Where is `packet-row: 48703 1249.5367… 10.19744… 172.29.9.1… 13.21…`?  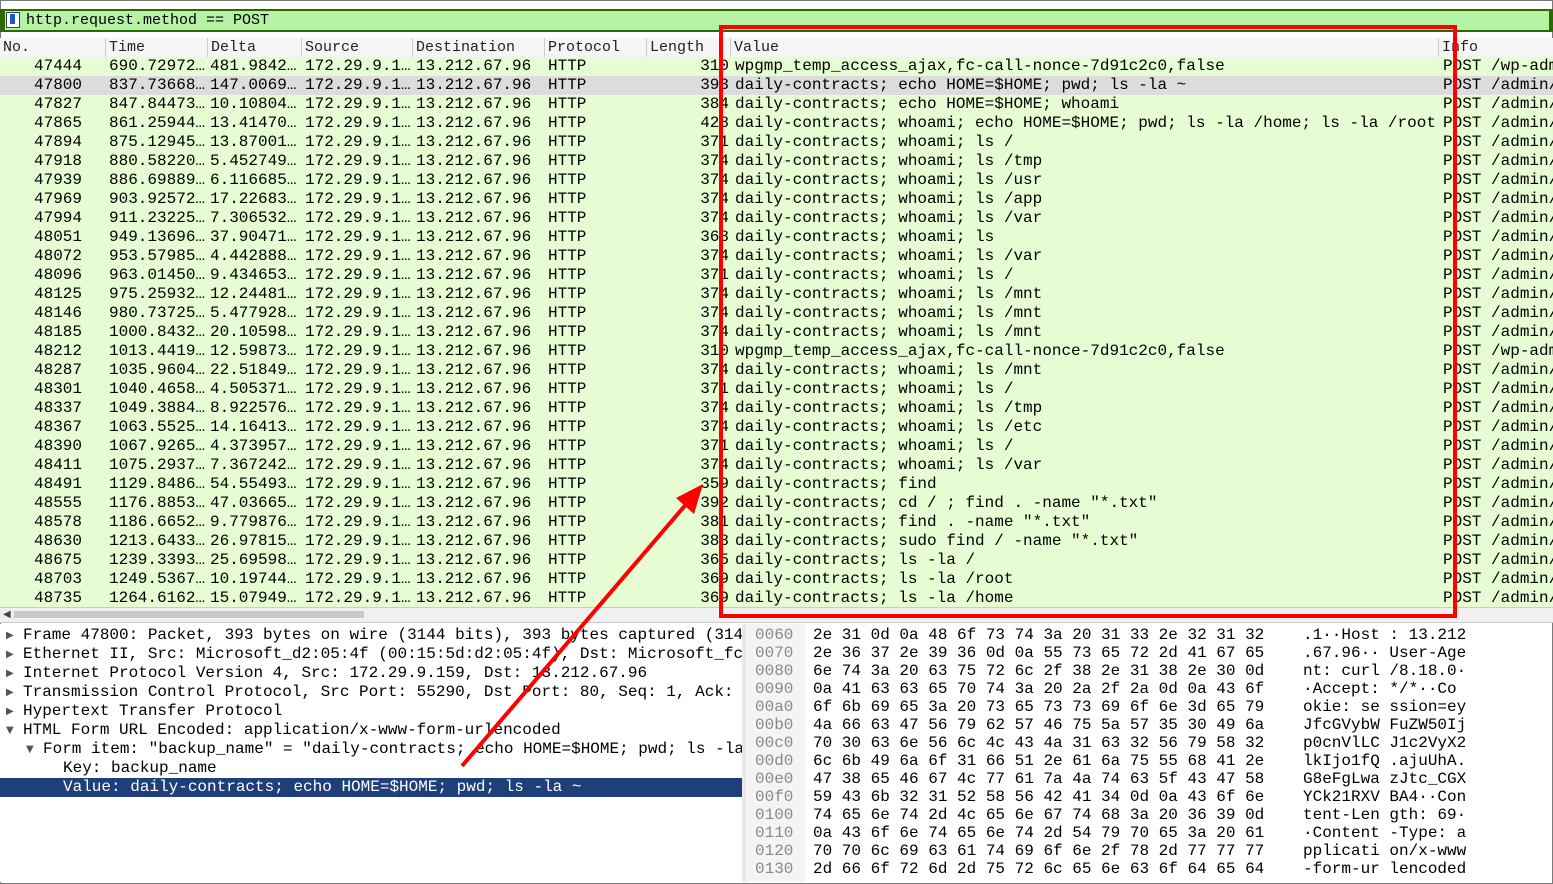
packet-row: 48703 1249.5367… 10.19744… 172.29.9.1… 13.21… is located at coordinates (776, 579).